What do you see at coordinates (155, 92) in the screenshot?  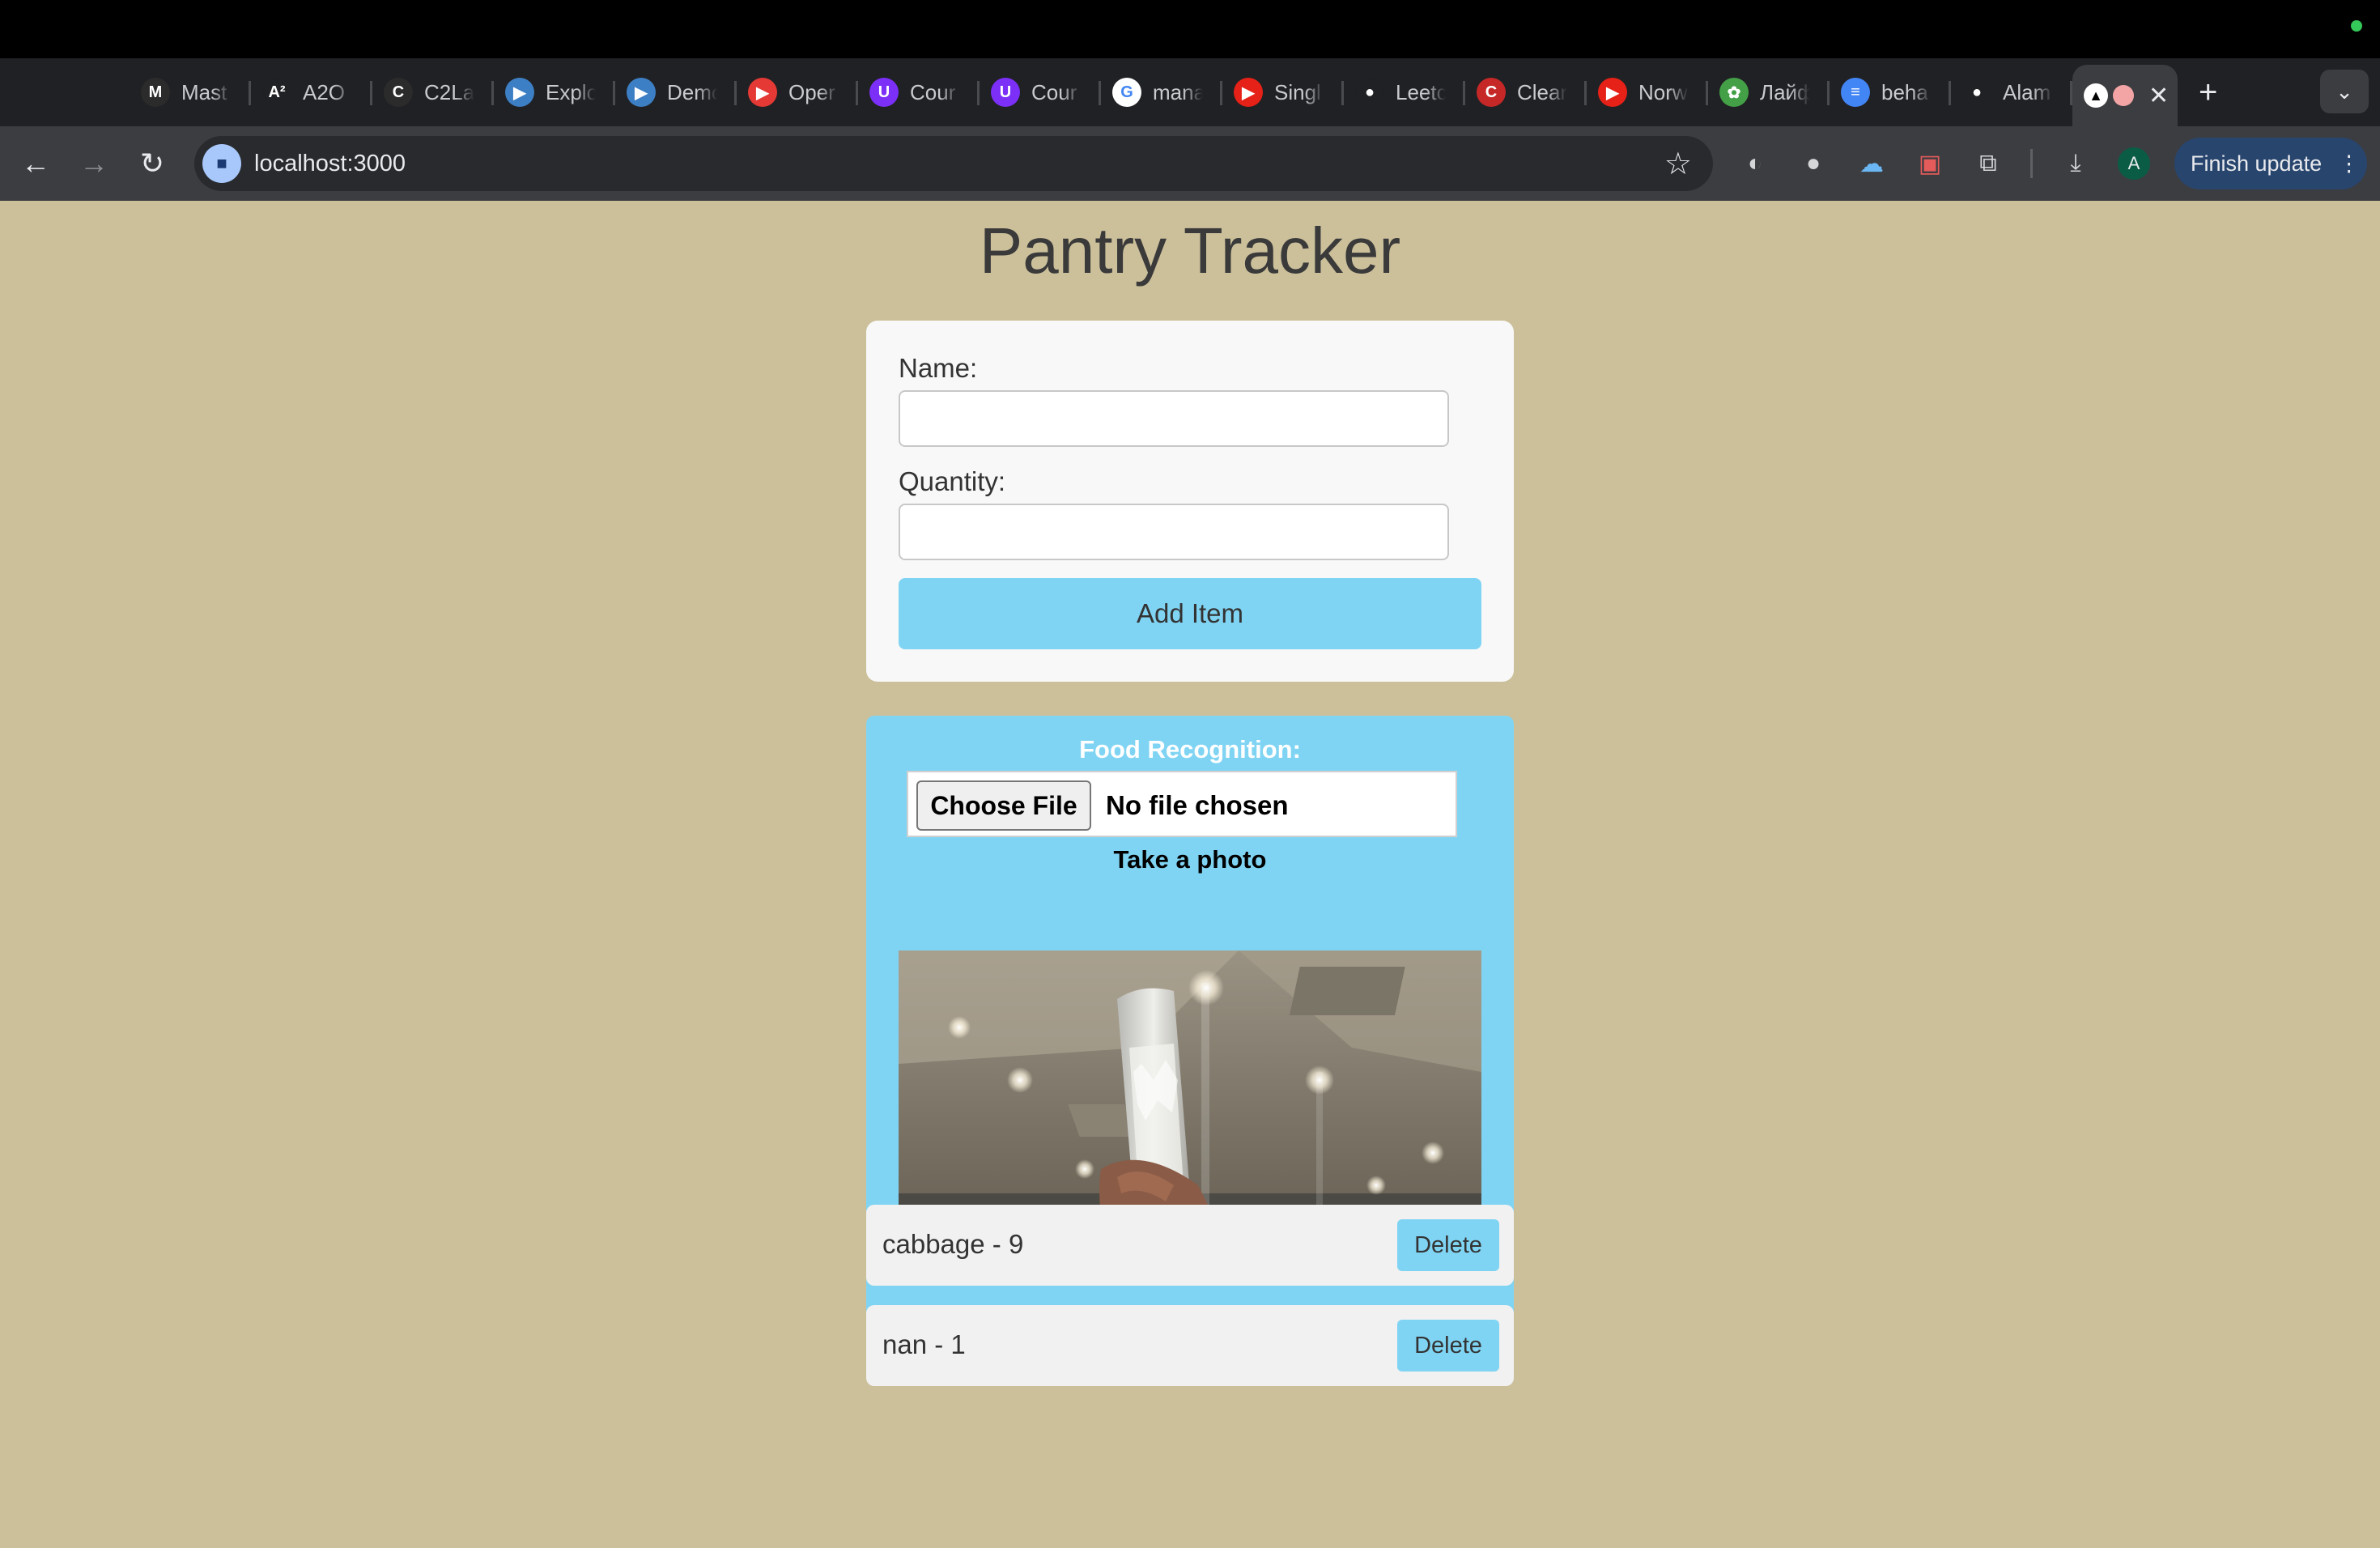 I see `m-logo-icon: M` at bounding box center [155, 92].